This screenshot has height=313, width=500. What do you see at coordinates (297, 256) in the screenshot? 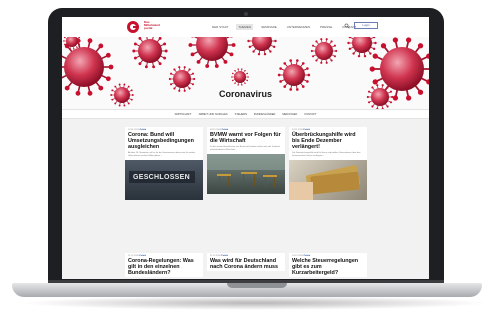
I see `article-date: 10.12.2020` at bounding box center [297, 256].